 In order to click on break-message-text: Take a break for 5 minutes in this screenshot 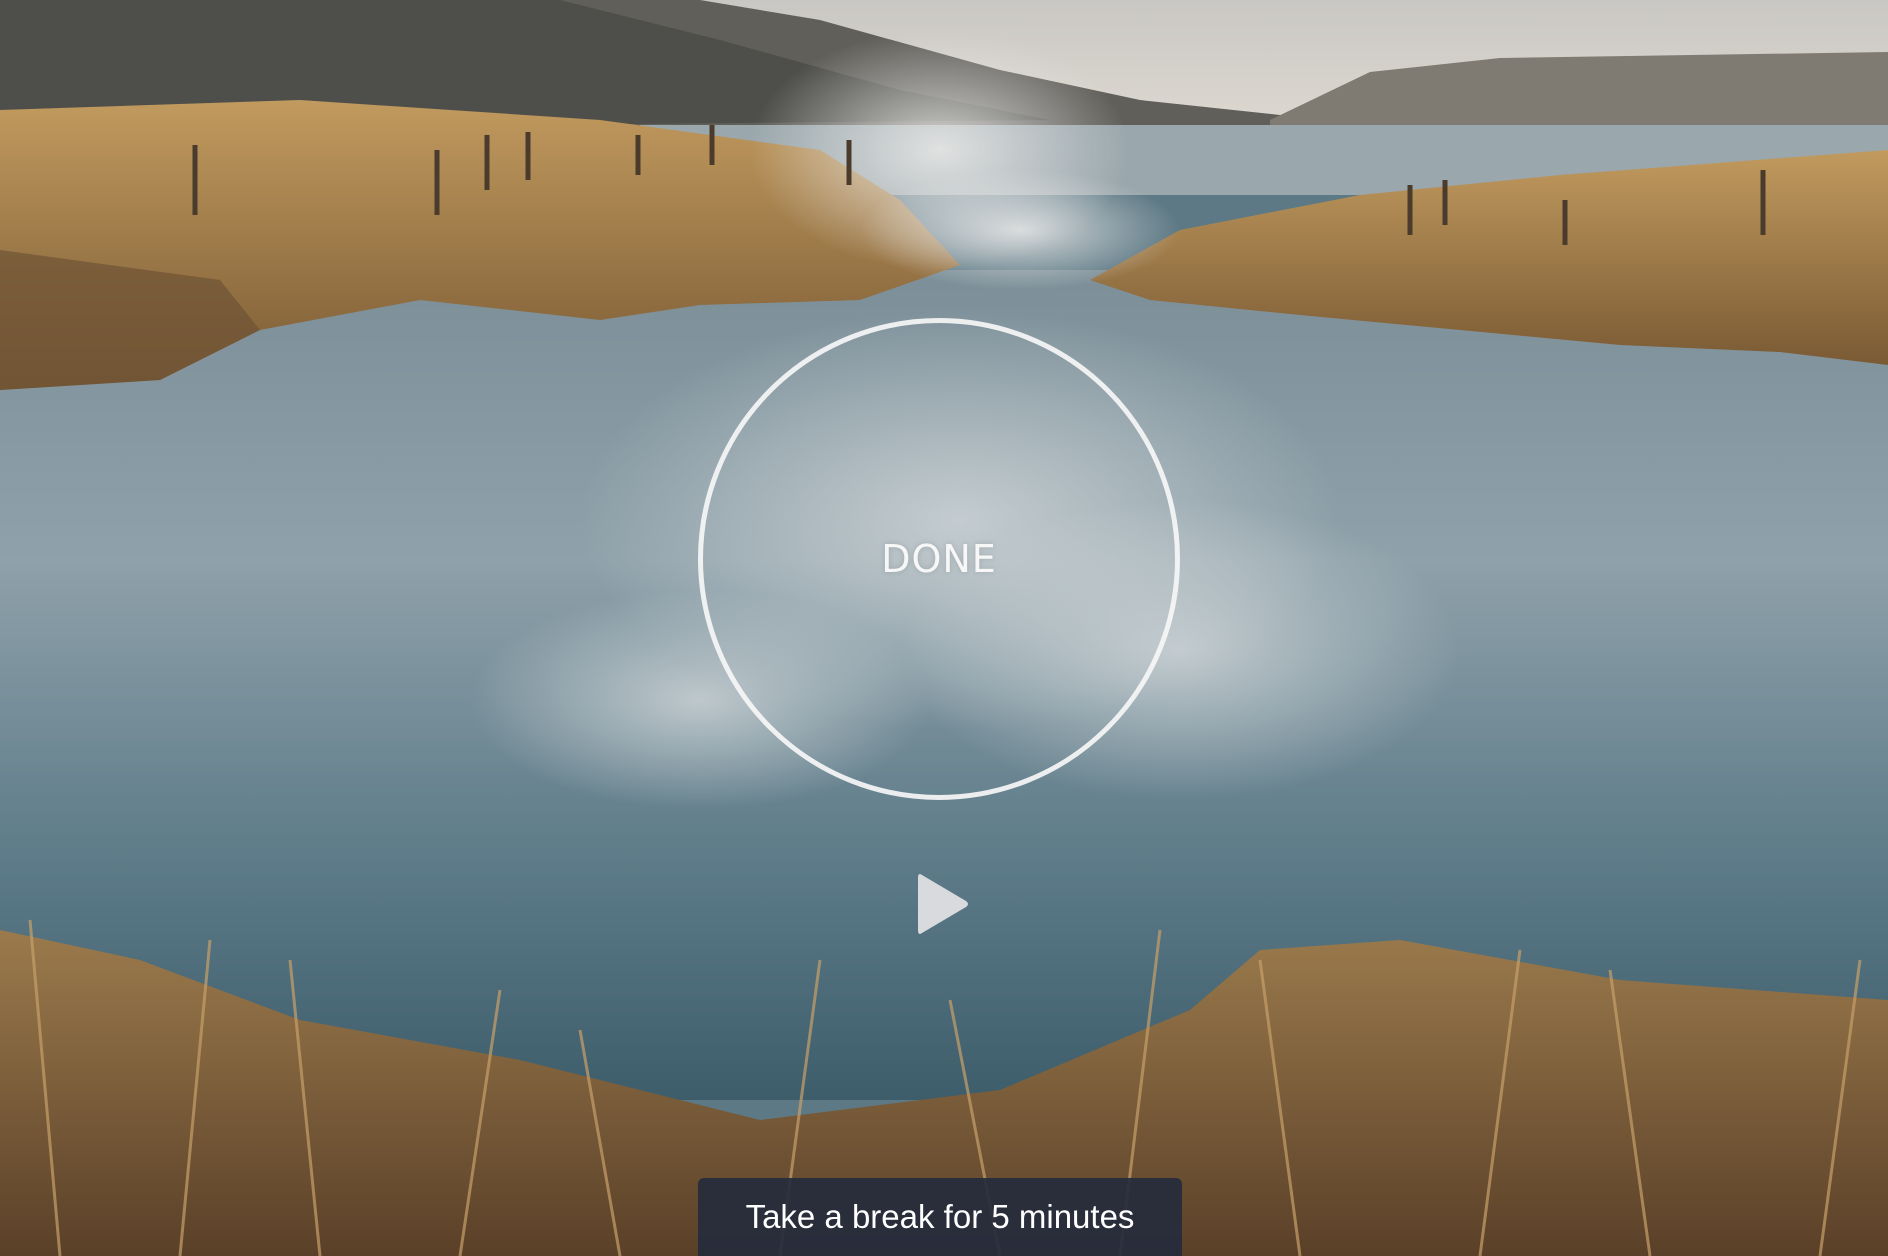, I will do `click(940, 1216)`.